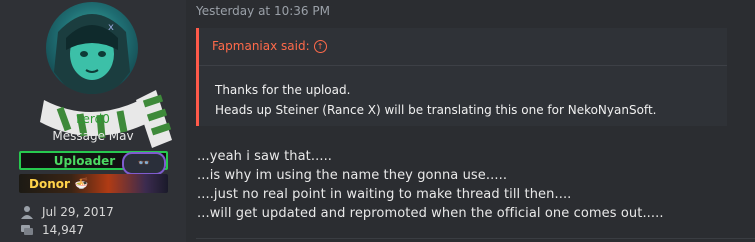  I want to click on quote-divider, so click(463, 65).